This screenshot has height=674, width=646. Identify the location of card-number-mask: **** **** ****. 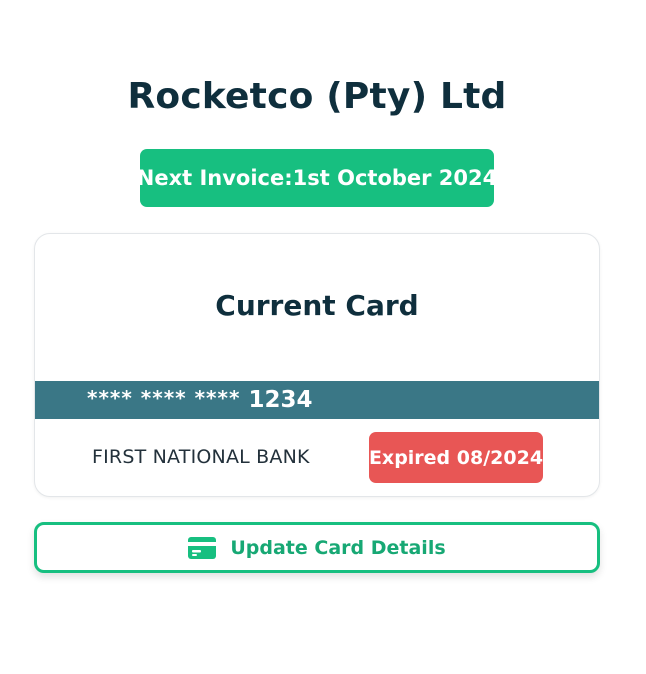
(164, 398).